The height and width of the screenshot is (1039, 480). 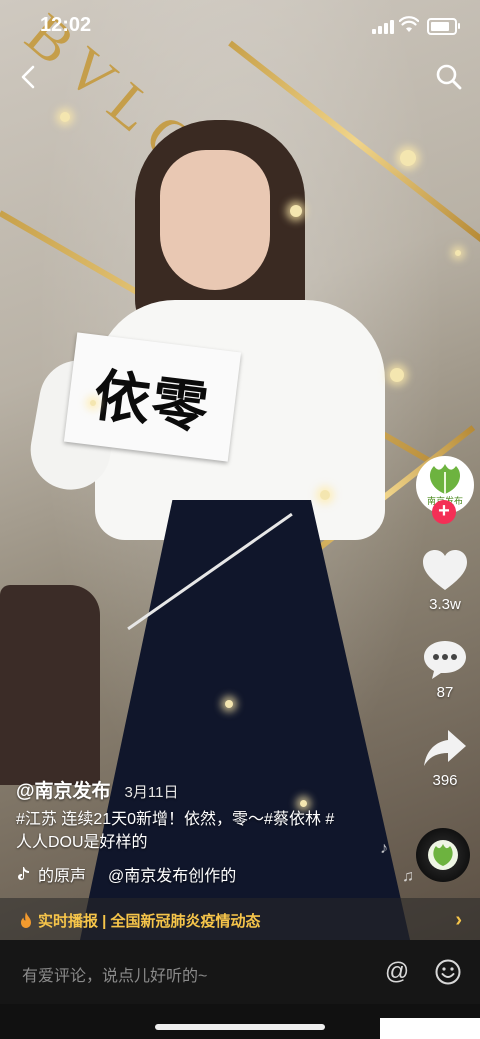 I want to click on news-banner: 实时播报 | 全国新冠肺炎疫情动态 ›, so click(x=240, y=920).